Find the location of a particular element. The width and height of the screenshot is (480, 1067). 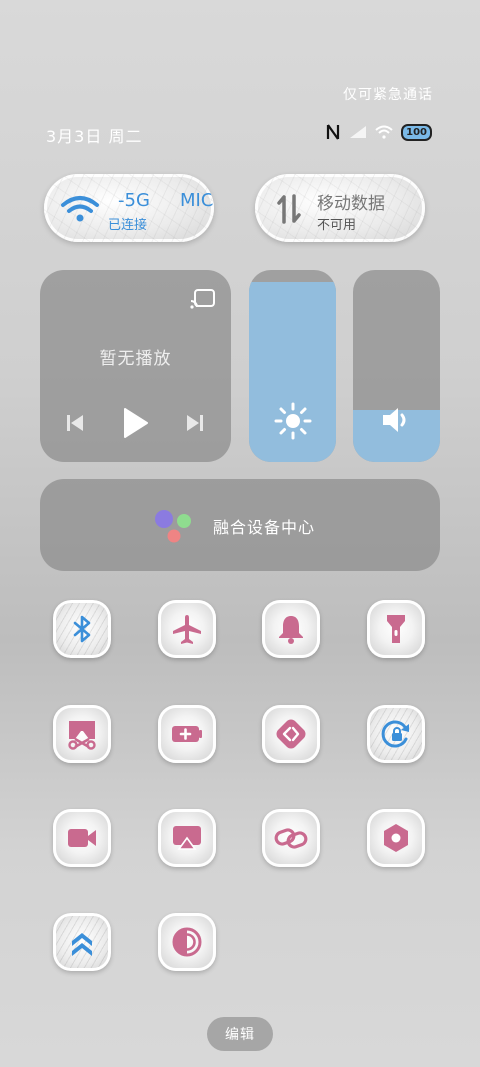

bluetooth-icon is located at coordinates (82, 629).